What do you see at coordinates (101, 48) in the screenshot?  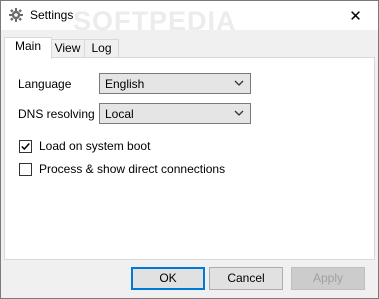 I see `tab-log: Log` at bounding box center [101, 48].